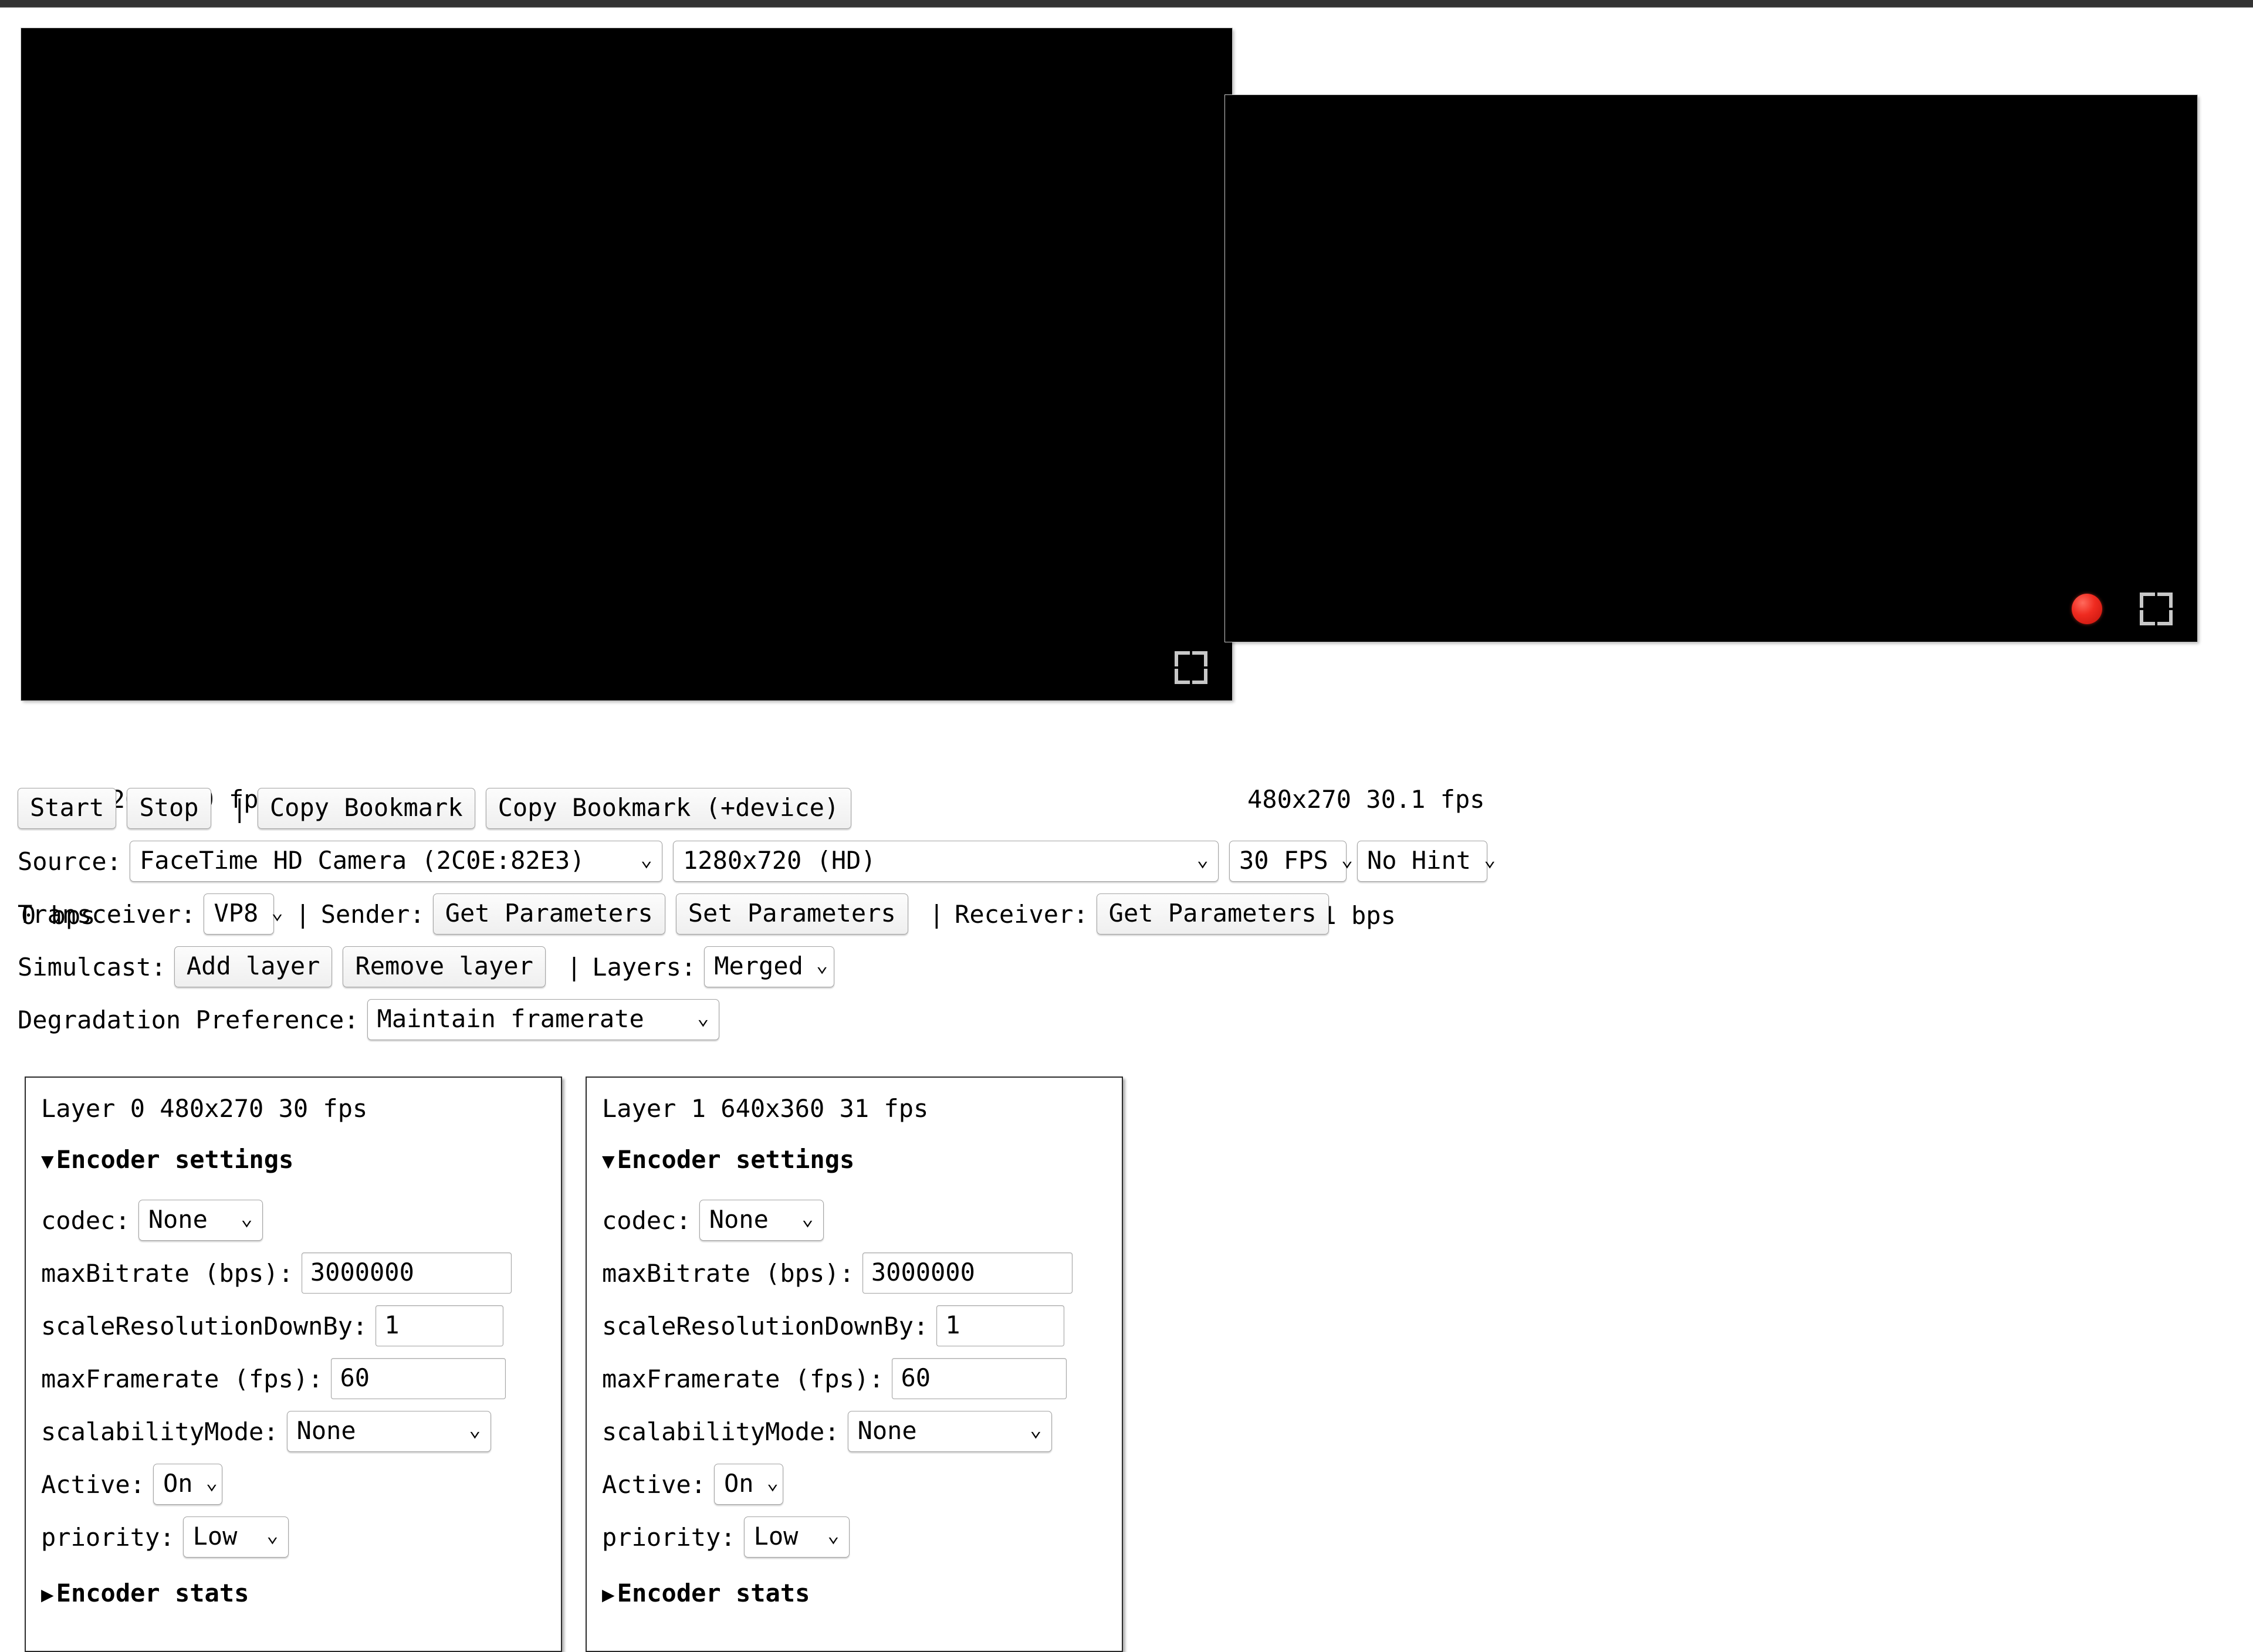 This screenshot has height=1652, width=2253. I want to click on sender-set-parameters-button: Set Parameters, so click(791, 914).